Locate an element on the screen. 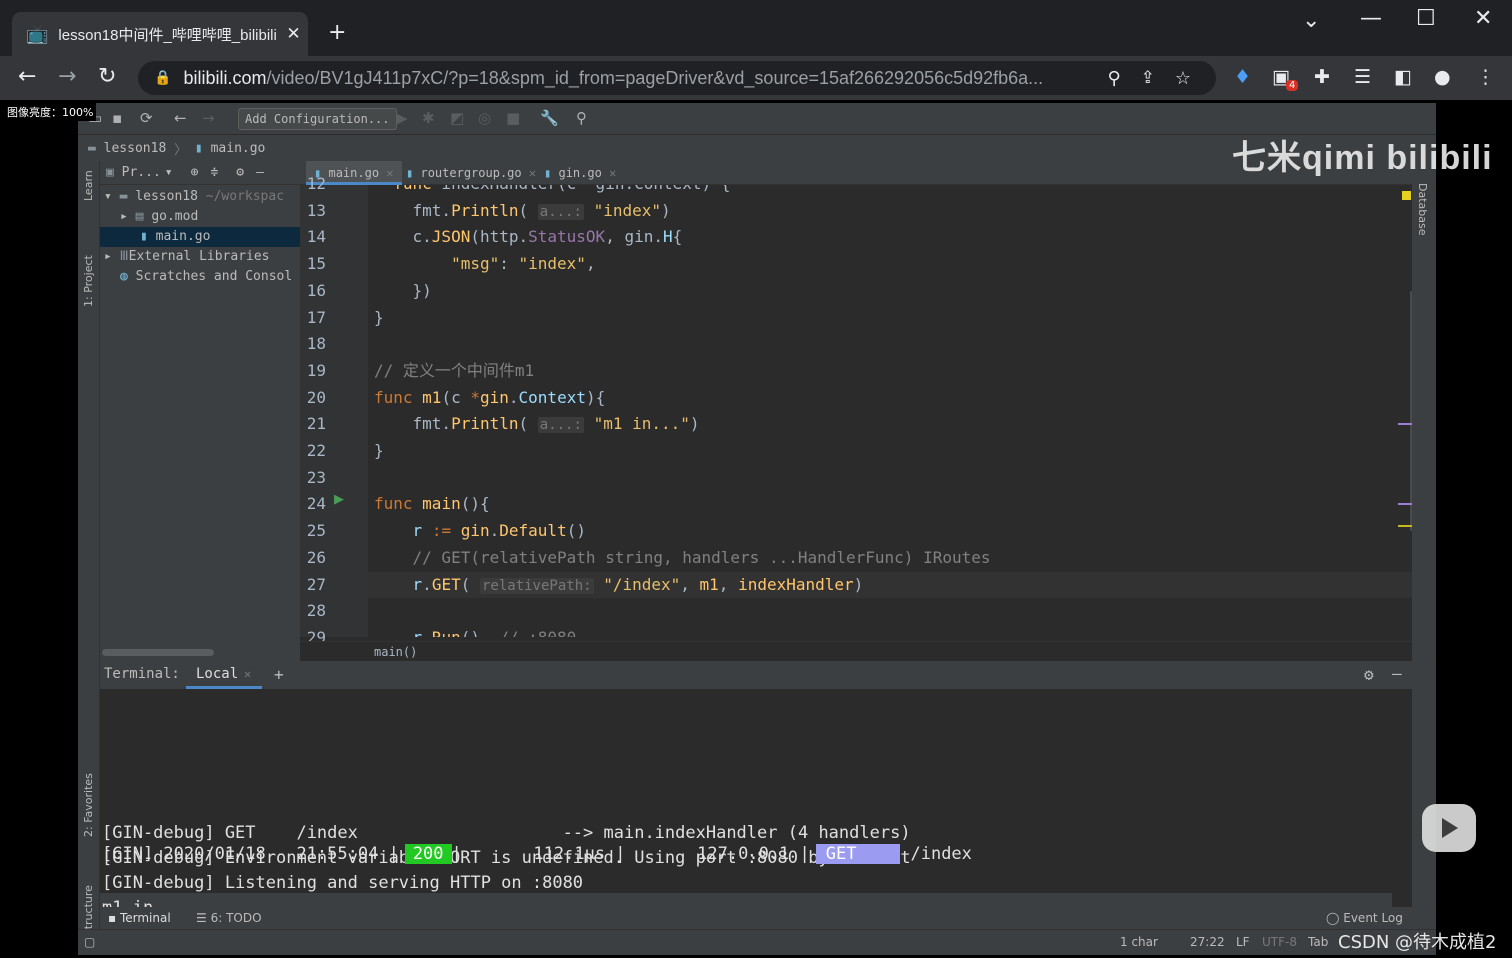 Image resolution: width=1512 pixels, height=958 pixels. status-code-badge: 200 is located at coordinates (428, 854).